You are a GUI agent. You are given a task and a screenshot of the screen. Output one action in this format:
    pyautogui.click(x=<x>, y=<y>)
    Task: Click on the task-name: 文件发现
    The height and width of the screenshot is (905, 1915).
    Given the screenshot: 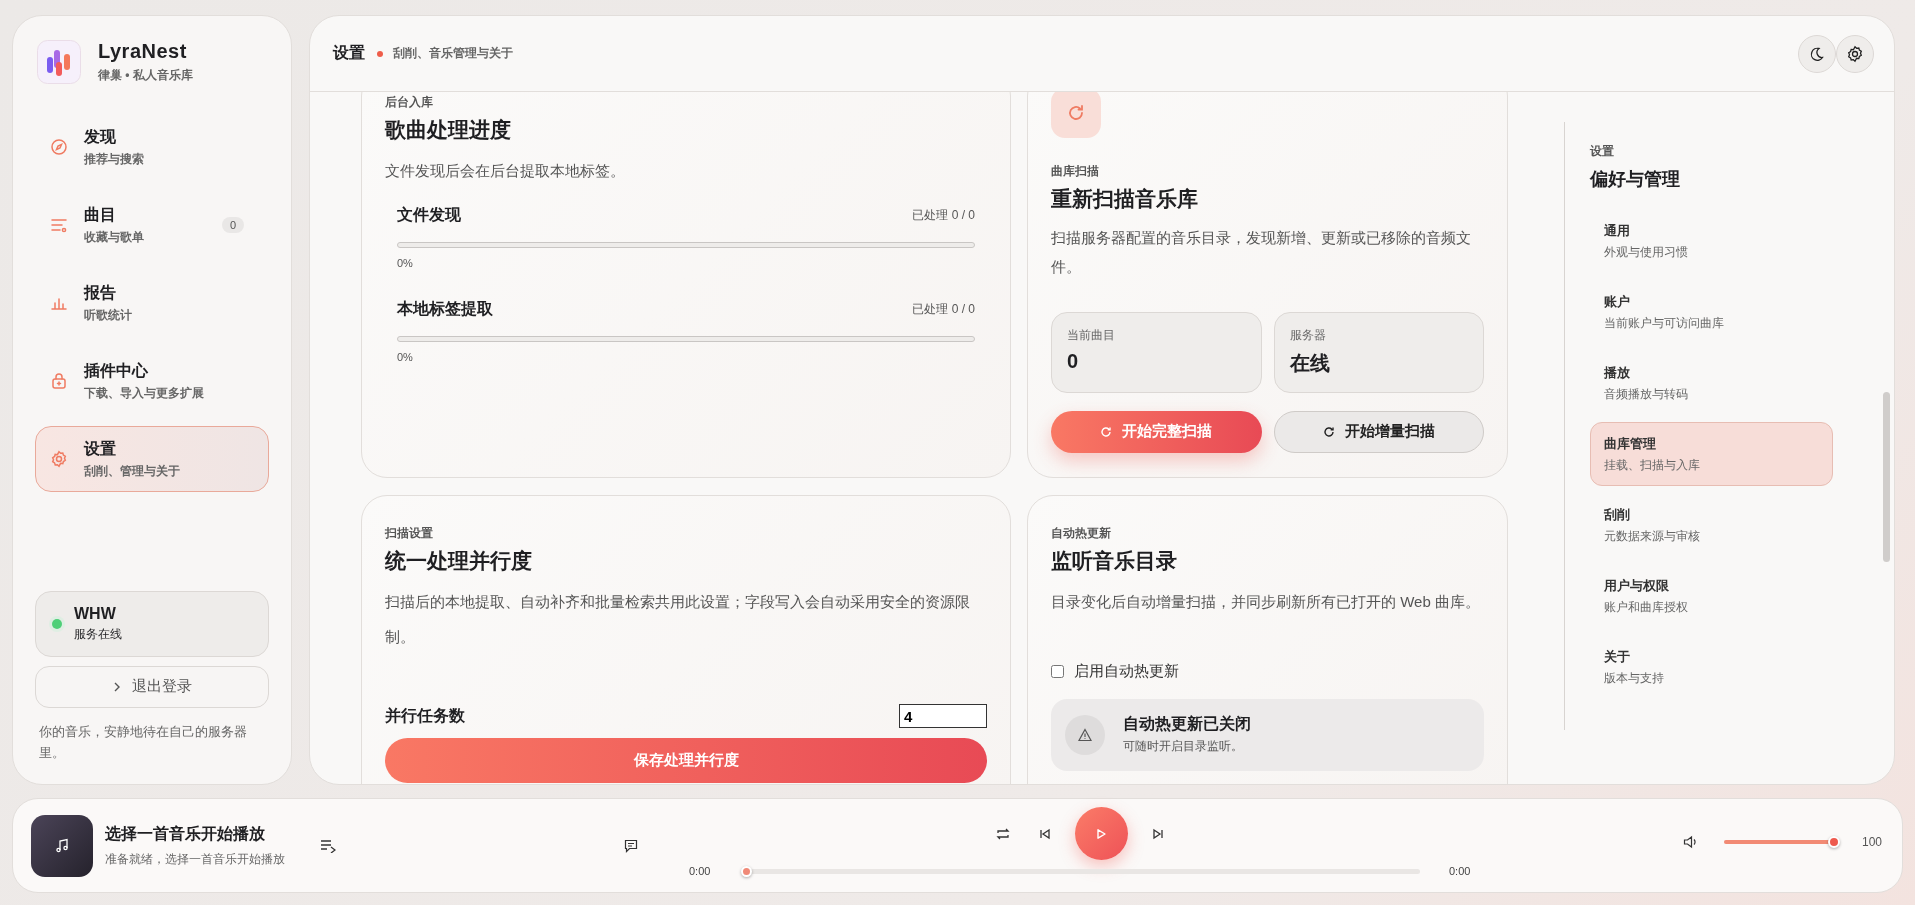 What is the action you would take?
    pyautogui.click(x=429, y=215)
    